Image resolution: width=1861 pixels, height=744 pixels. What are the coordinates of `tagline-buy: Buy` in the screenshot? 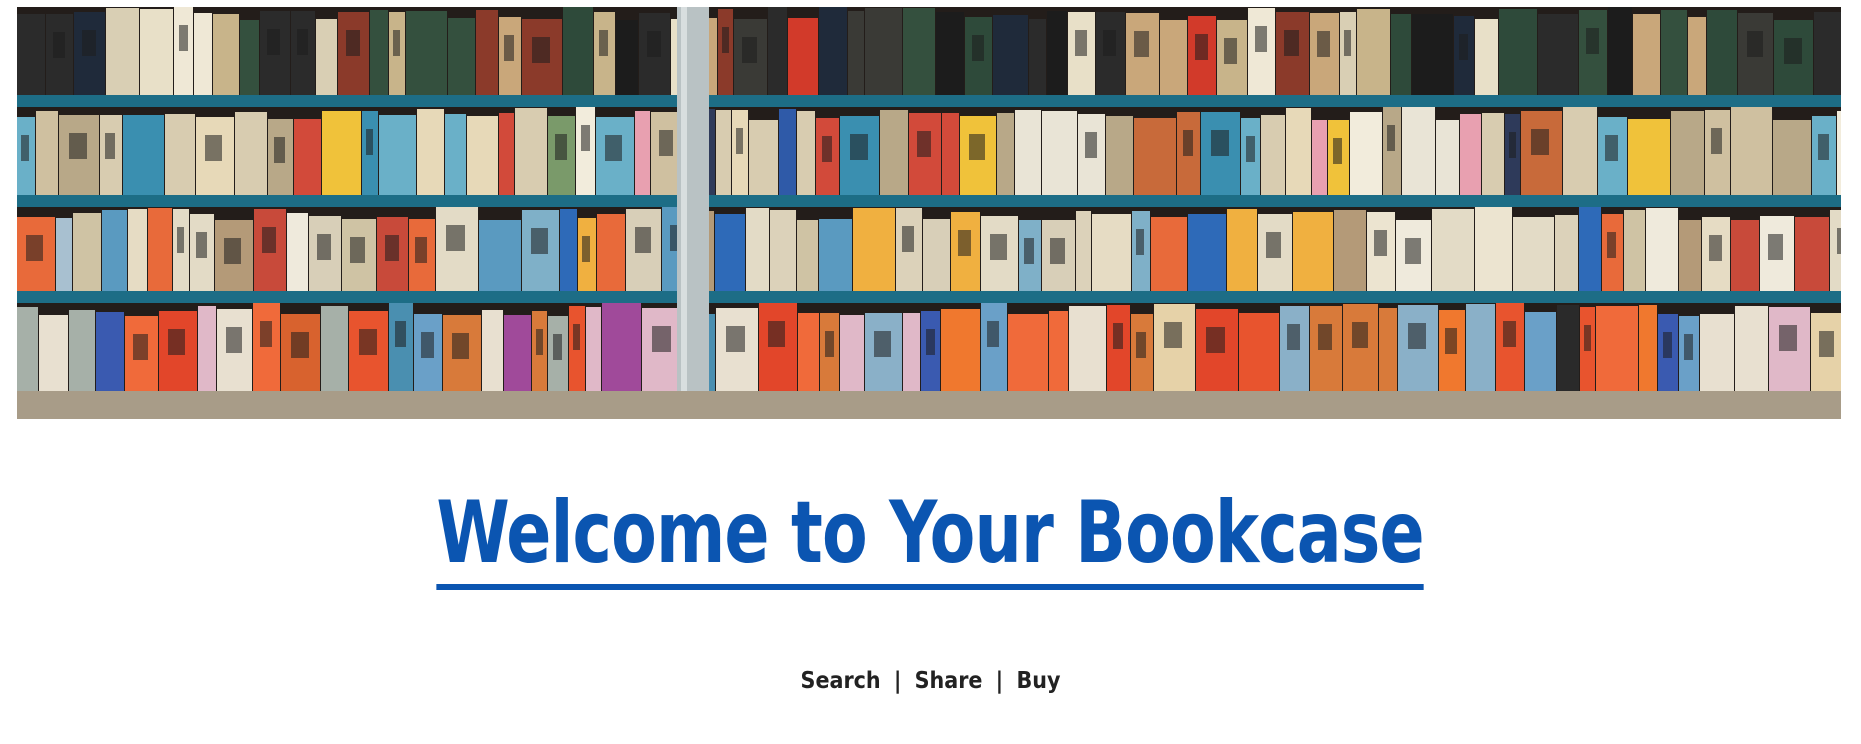 It's located at (1038, 681).